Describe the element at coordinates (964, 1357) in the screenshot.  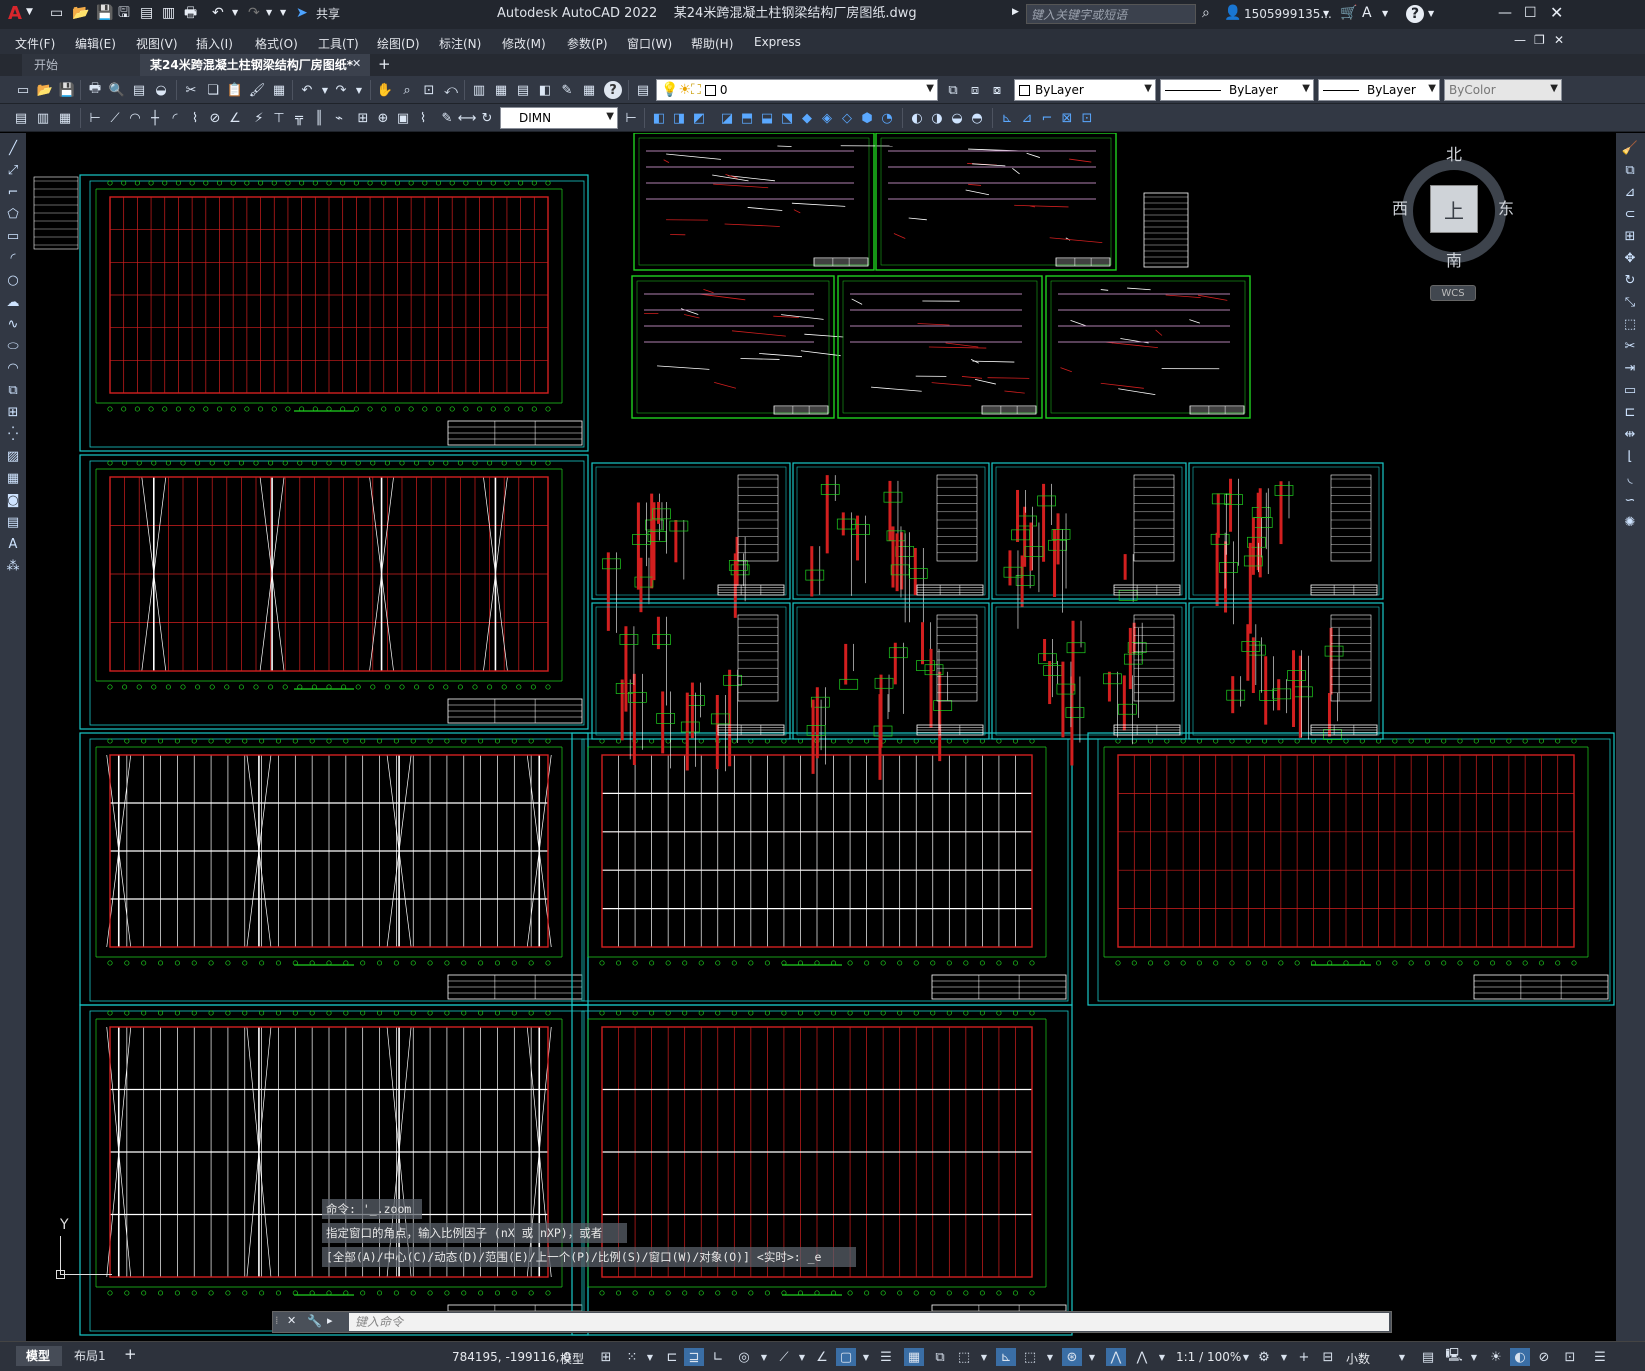
I see `3d-osnap-icon: ⬚` at that location.